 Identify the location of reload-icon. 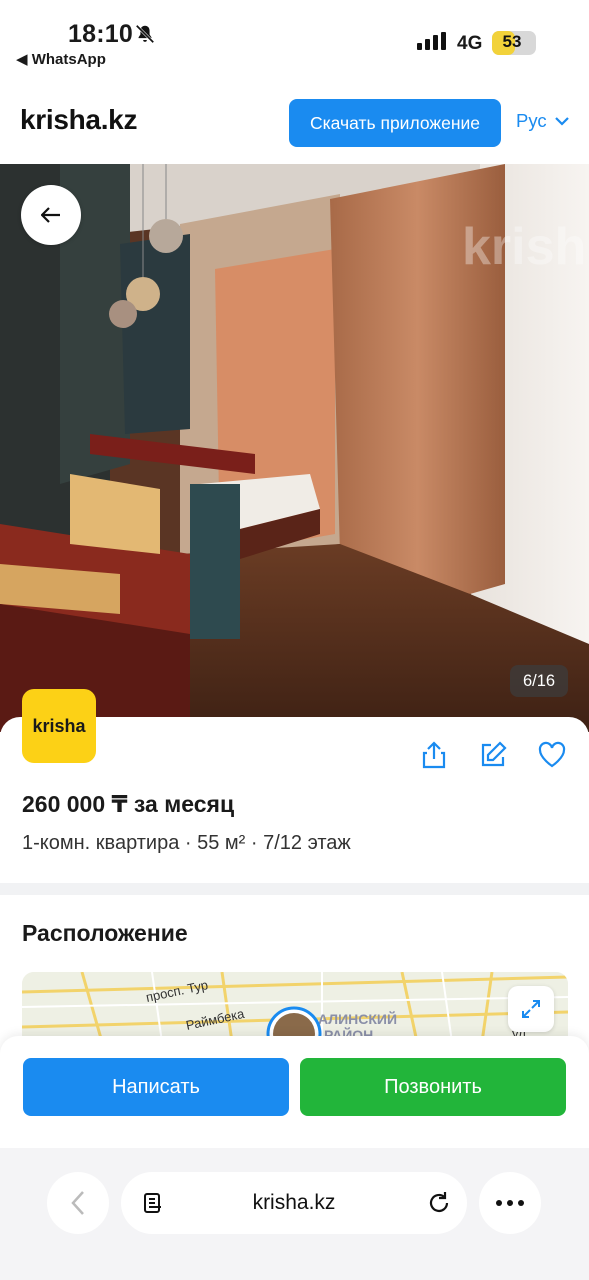
(439, 1203).